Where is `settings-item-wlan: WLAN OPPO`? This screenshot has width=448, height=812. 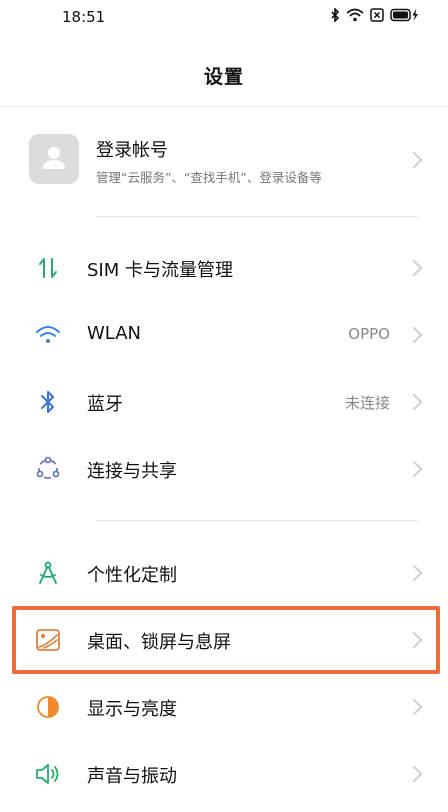
settings-item-wlan: WLAN OPPO is located at coordinates (224, 335).